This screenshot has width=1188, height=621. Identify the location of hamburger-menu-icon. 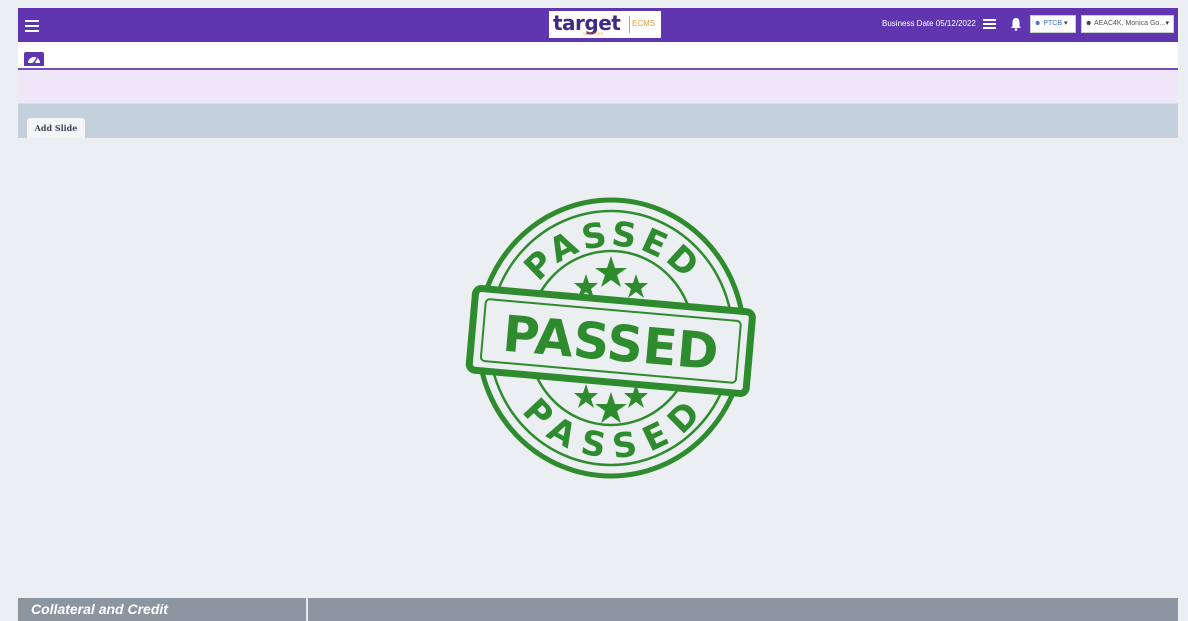
(32, 25).